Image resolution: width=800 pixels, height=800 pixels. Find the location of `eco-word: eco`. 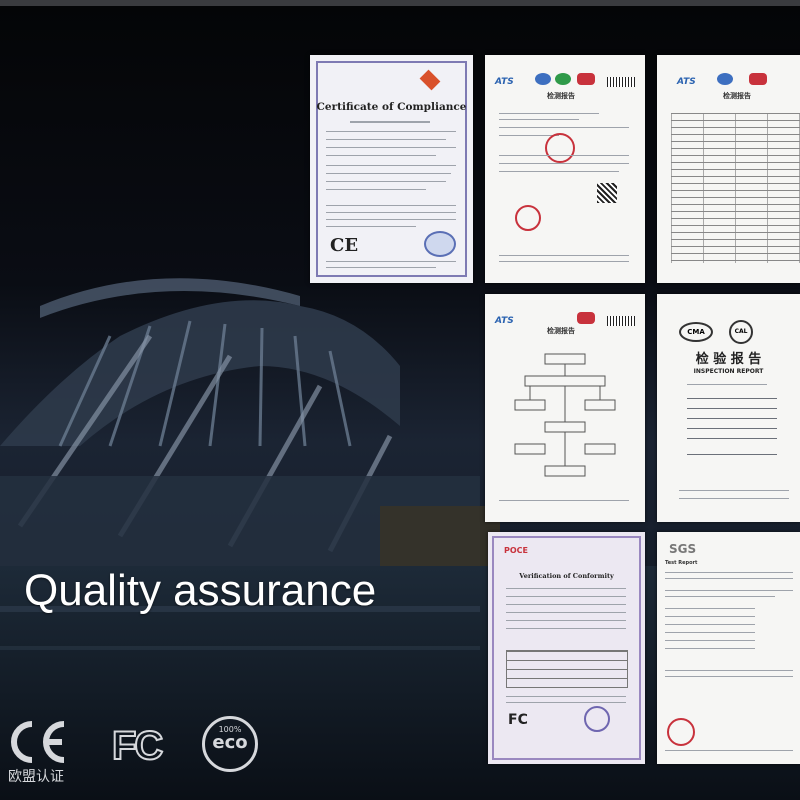

eco-word: eco is located at coordinates (230, 742).